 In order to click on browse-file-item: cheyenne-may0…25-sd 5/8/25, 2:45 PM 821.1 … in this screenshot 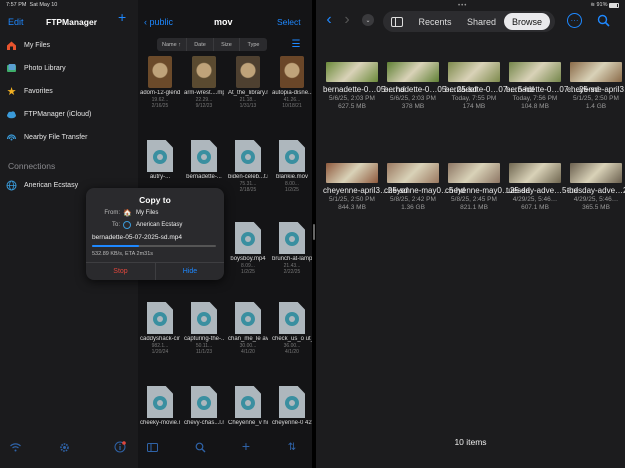, I will do `click(487, 187)`.